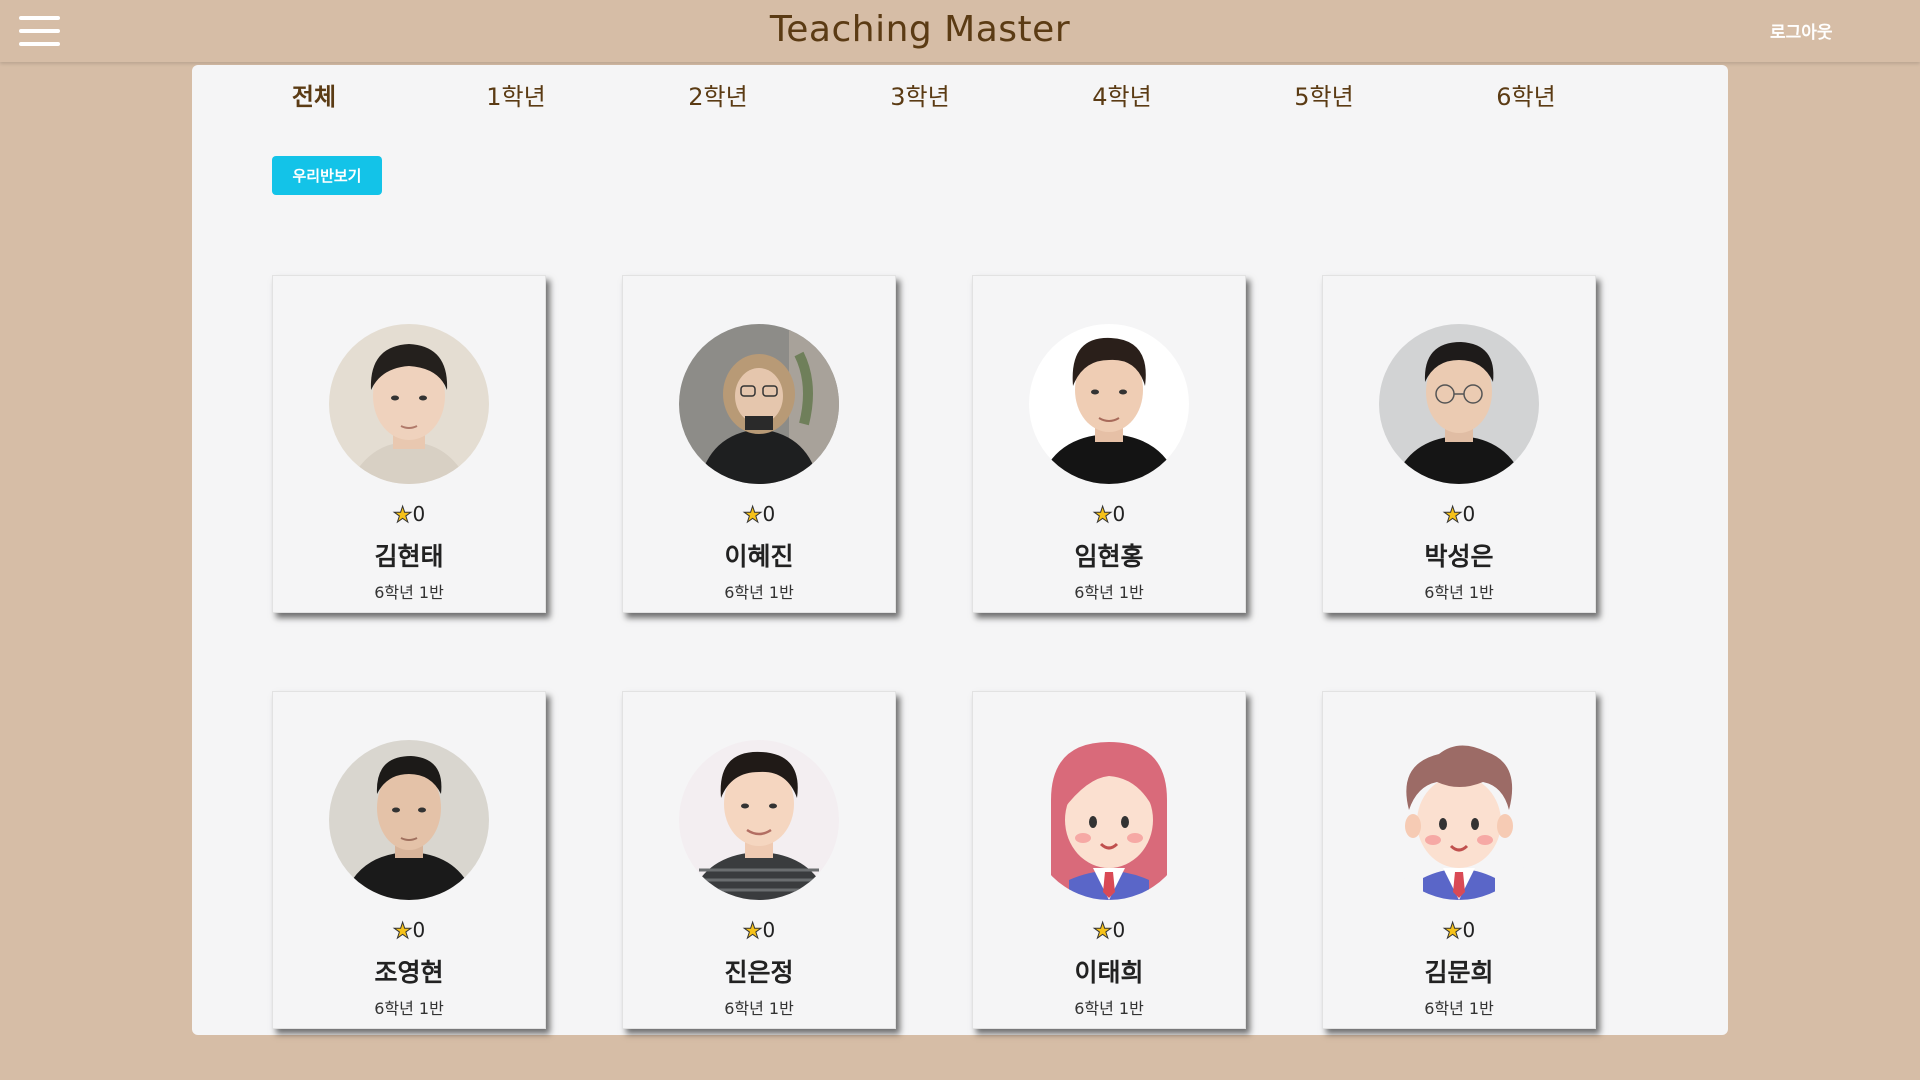  Describe the element at coordinates (1526, 94) in the screenshot. I see `tab-grade-6: 6학년` at that location.